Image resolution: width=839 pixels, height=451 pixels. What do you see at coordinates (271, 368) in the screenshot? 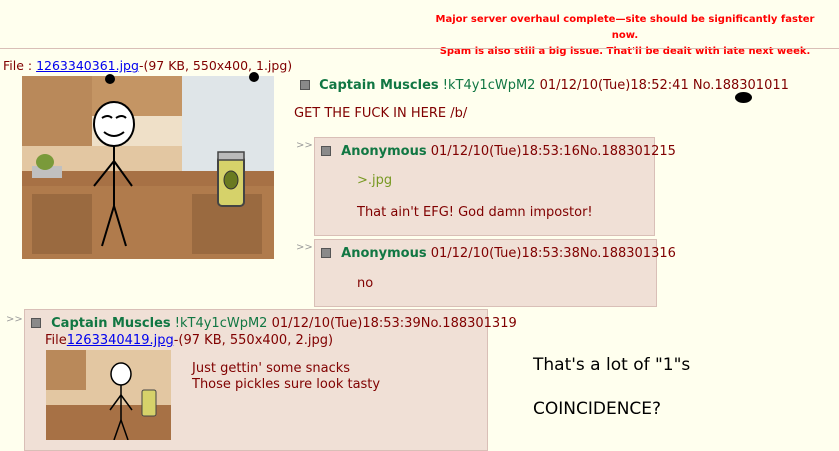
I see `reply-message-line-1: Just gettin' some snacks` at bounding box center [271, 368].